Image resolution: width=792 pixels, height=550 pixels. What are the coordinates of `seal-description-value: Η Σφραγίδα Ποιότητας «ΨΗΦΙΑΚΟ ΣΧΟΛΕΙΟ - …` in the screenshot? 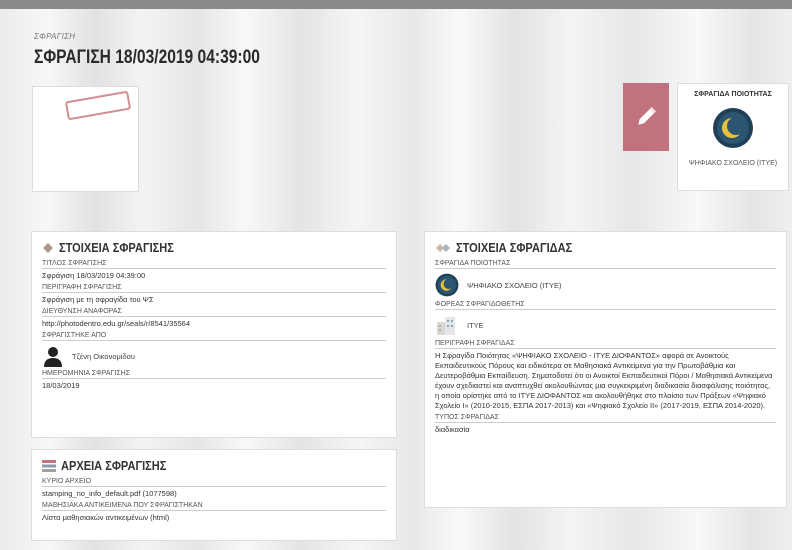 It's located at (604, 380).